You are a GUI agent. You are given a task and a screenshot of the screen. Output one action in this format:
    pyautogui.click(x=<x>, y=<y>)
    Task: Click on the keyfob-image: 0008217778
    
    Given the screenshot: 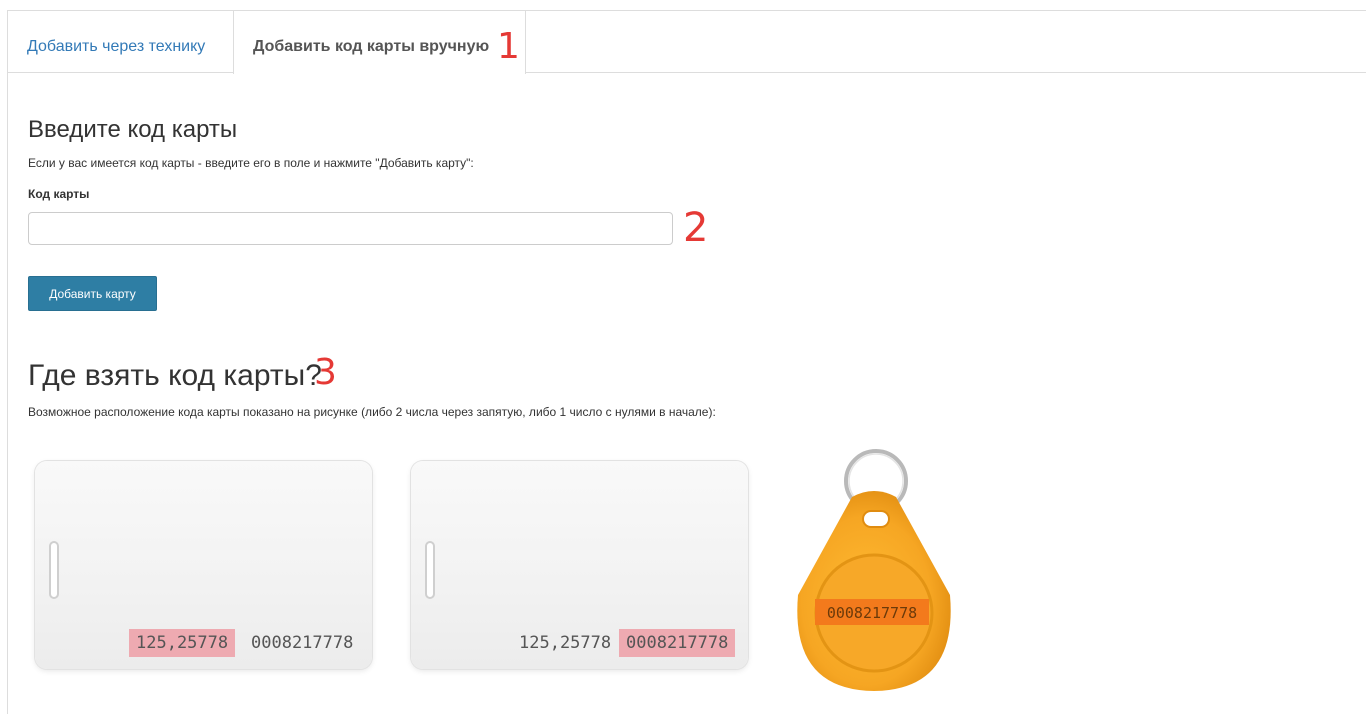 What is the action you would take?
    pyautogui.click(x=874, y=570)
    